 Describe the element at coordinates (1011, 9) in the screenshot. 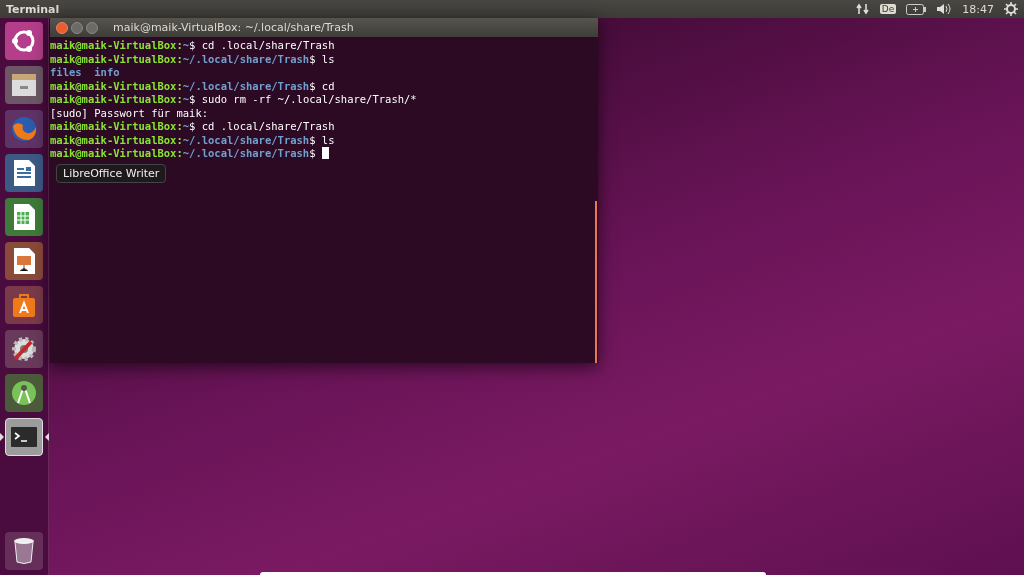

I see `power-icon` at that location.